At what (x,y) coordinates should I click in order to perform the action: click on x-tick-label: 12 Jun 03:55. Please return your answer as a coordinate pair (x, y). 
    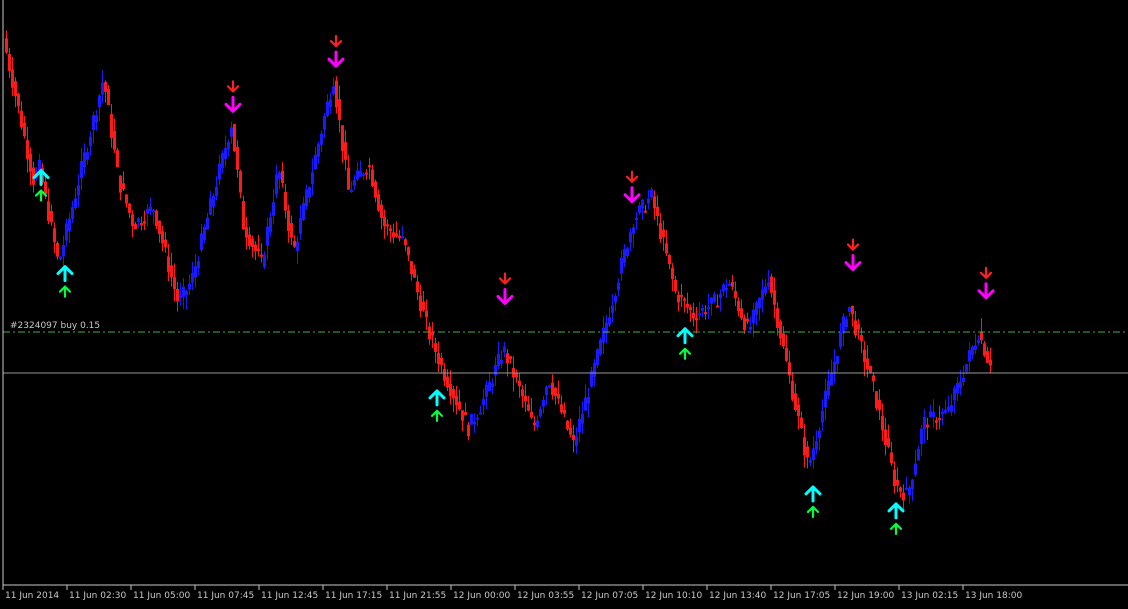
    Looking at the image, I should click on (545, 596).